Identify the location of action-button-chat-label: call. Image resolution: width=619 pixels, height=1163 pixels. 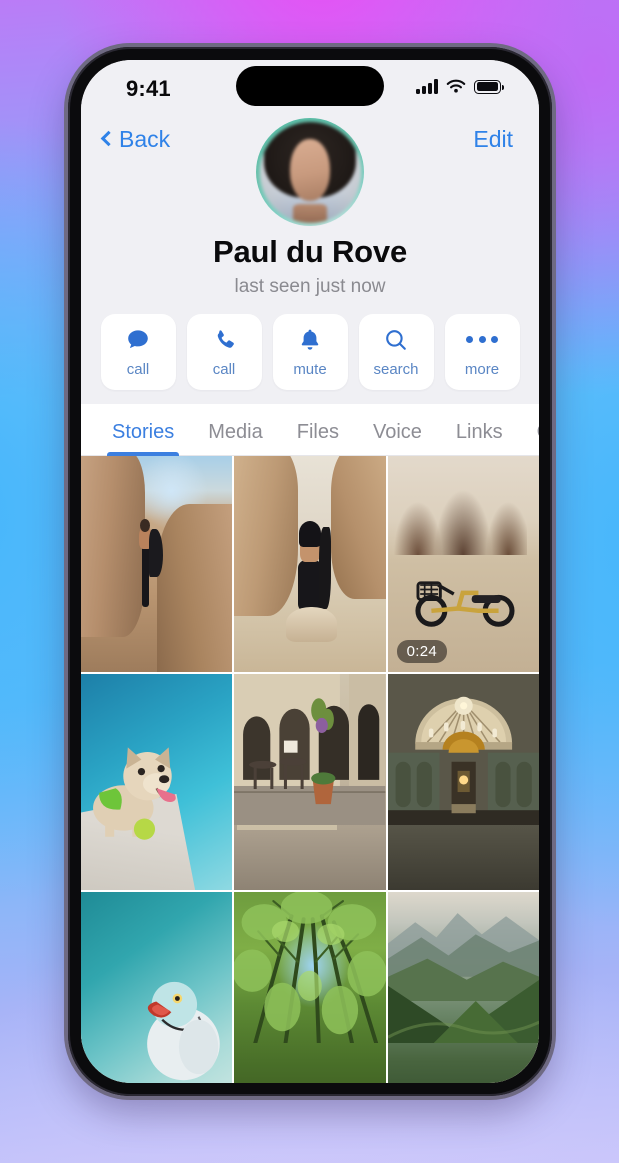
(138, 369).